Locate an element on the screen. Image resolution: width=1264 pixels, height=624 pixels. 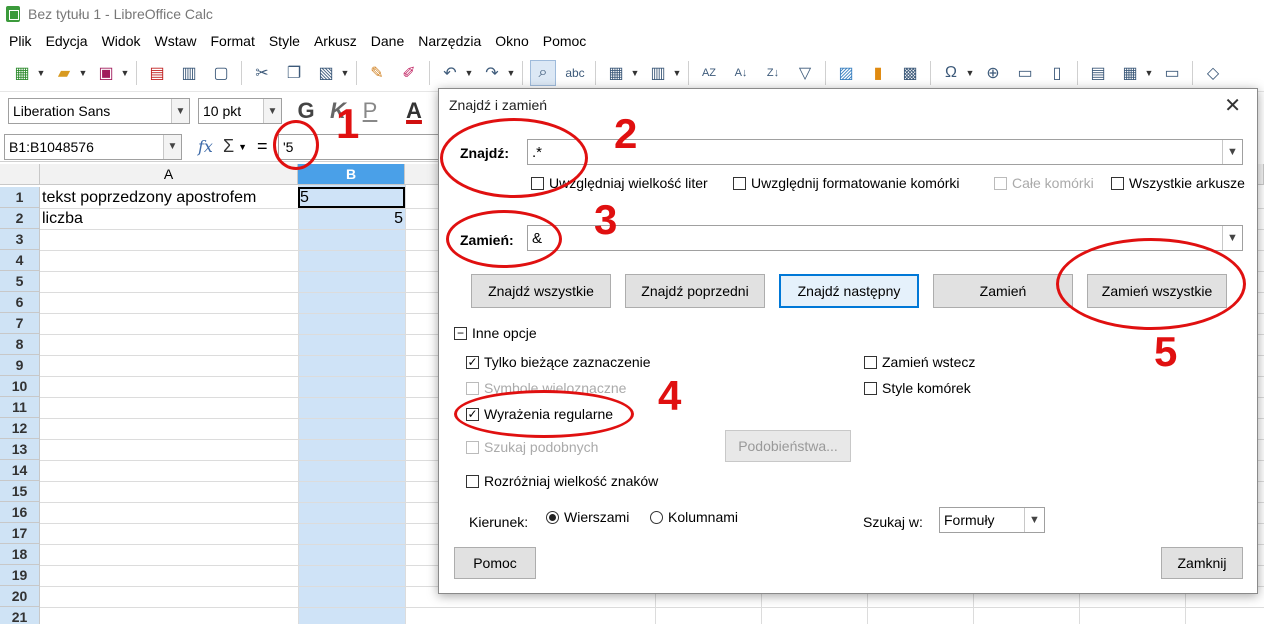
define-print-area-icon: ▤ is located at coordinates (1098, 73).